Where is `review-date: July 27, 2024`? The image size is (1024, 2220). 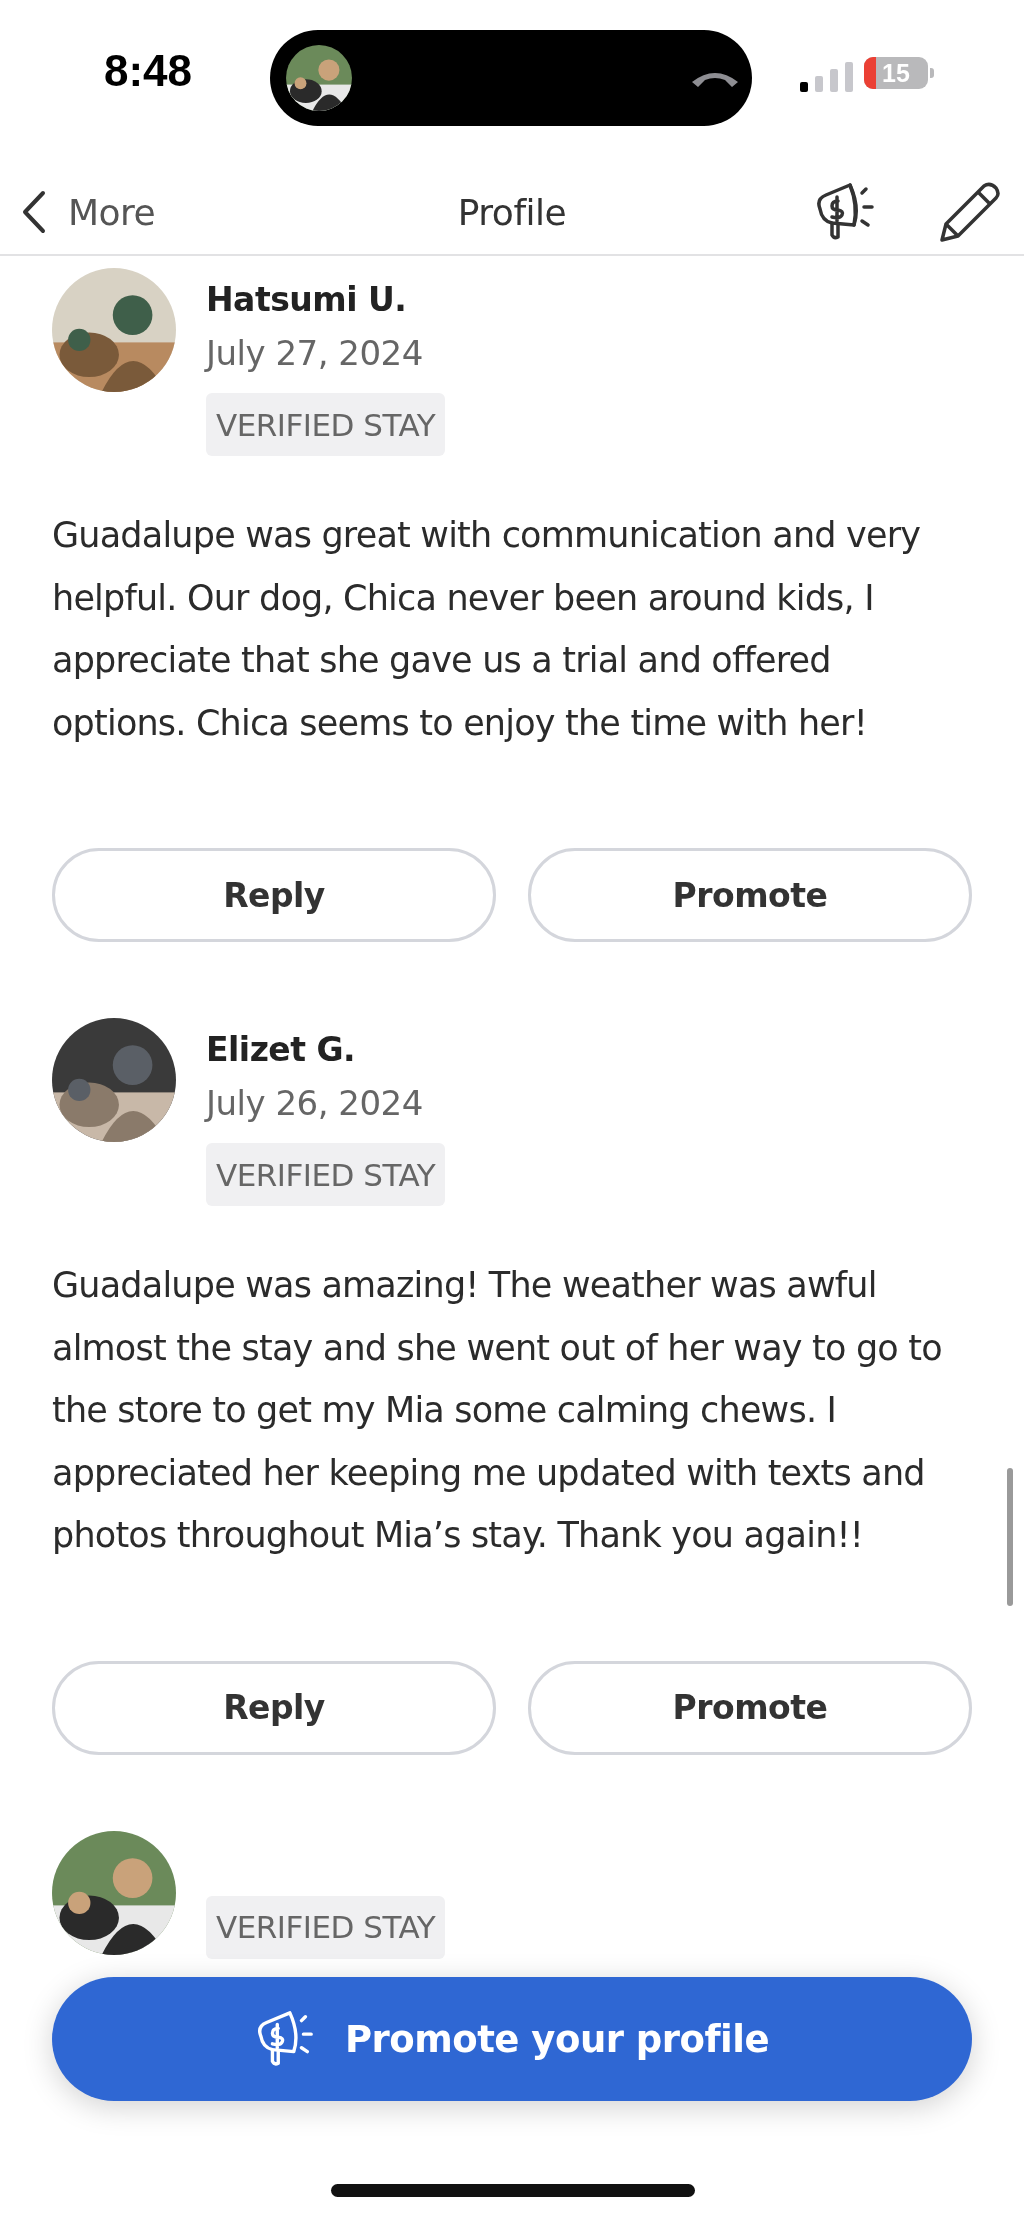 review-date: July 27, 2024 is located at coordinates (314, 353).